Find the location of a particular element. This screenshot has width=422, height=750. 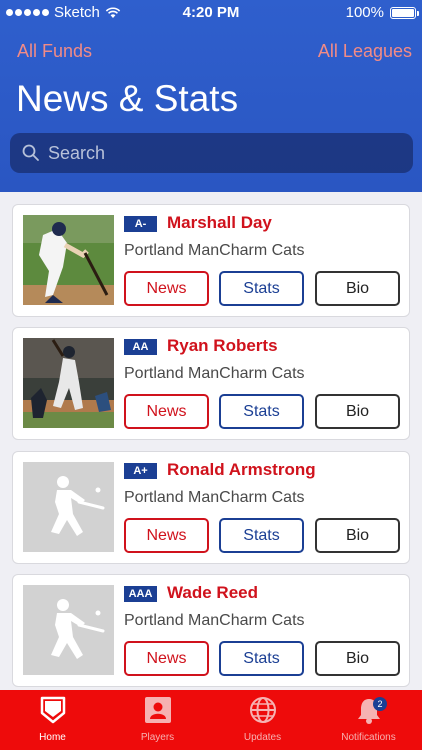

tab-label: Updates is located at coordinates (262, 737).